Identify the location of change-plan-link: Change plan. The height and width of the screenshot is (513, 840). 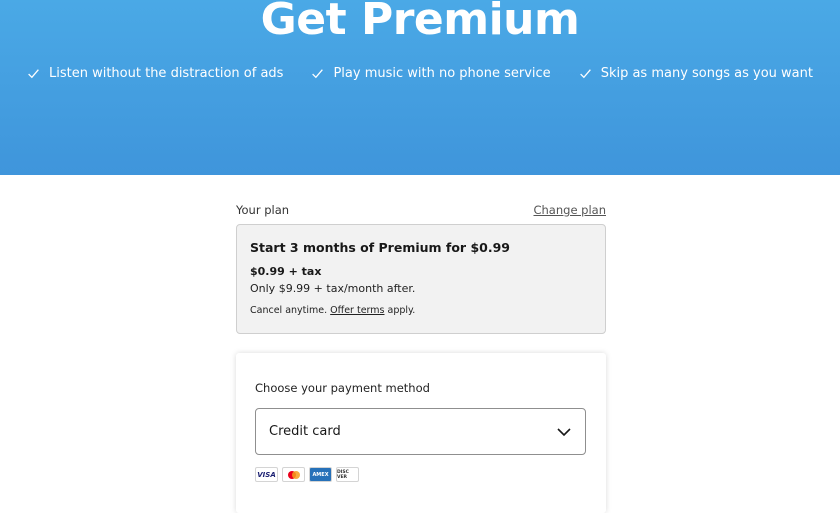
(569, 210).